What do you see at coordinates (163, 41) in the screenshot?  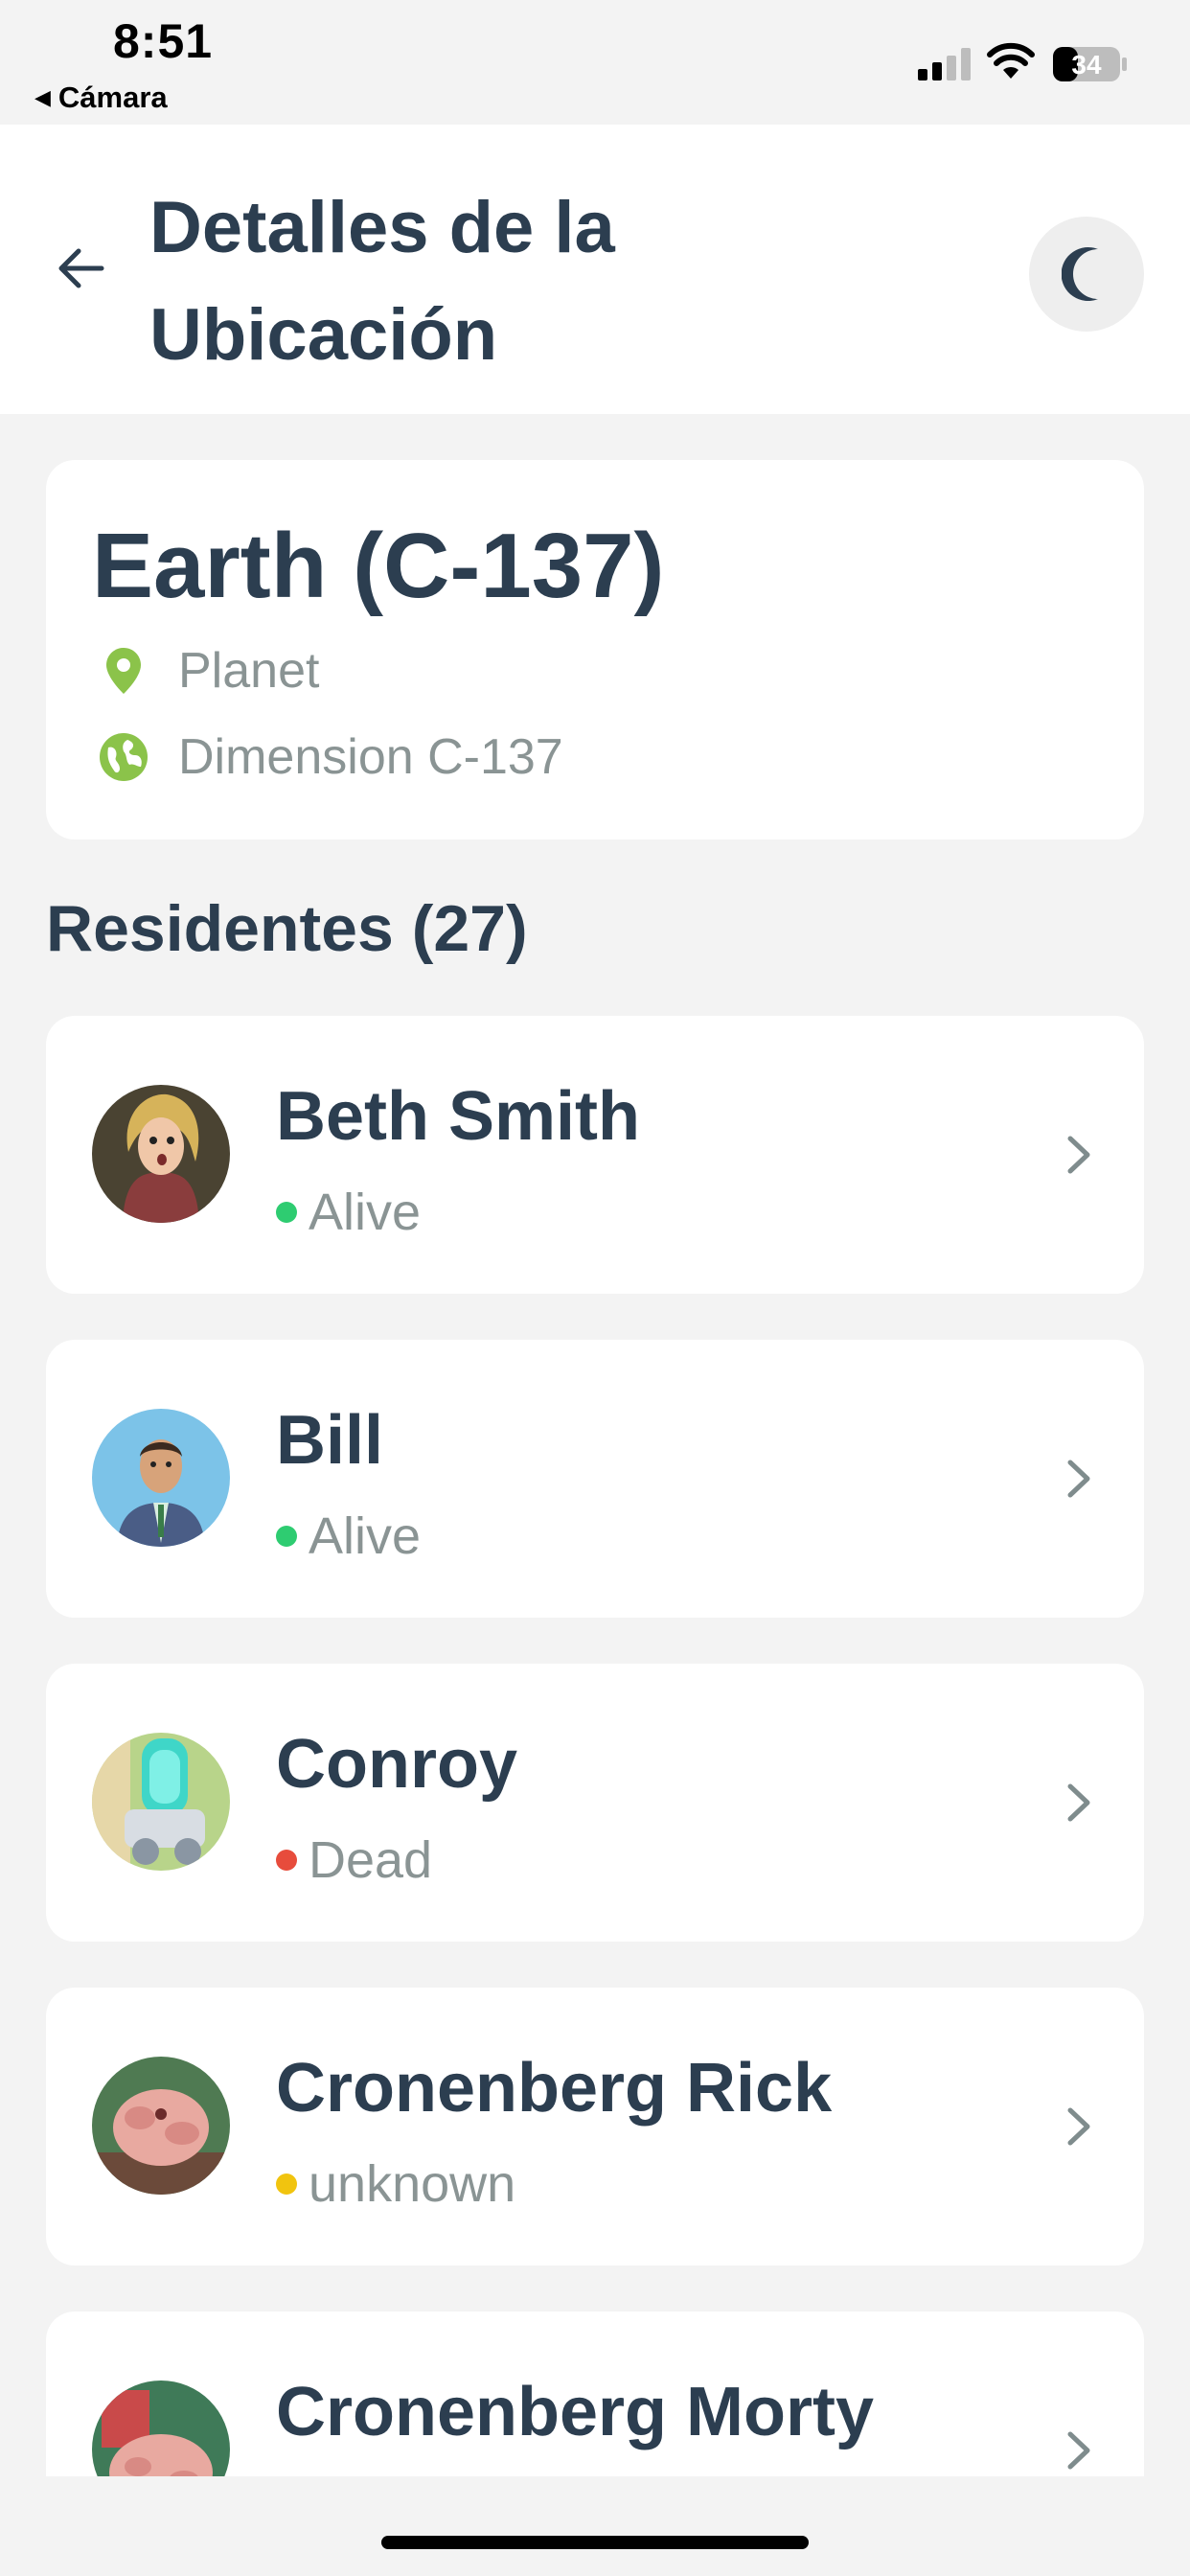 I see `status-time: 8:51` at bounding box center [163, 41].